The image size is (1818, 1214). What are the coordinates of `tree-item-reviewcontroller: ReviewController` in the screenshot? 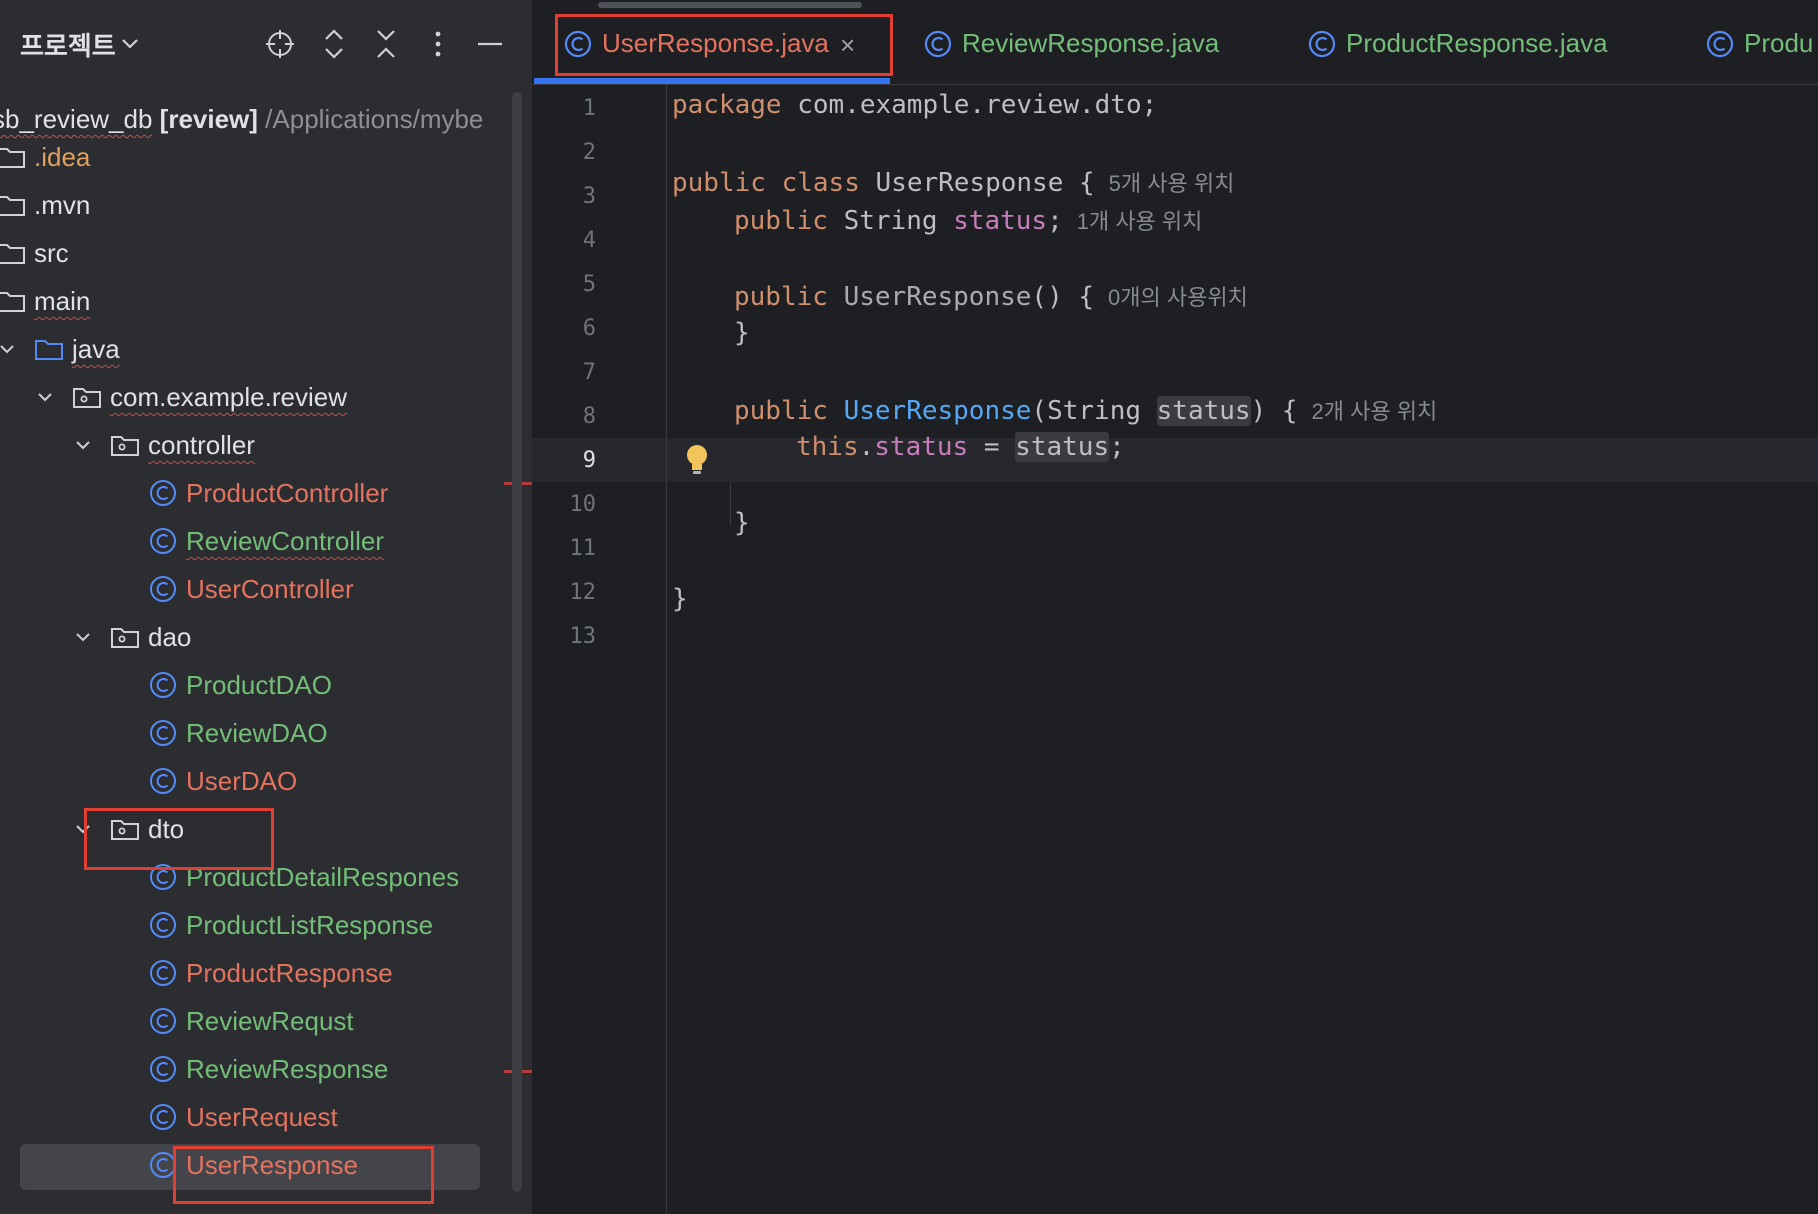 It's located at (266, 541).